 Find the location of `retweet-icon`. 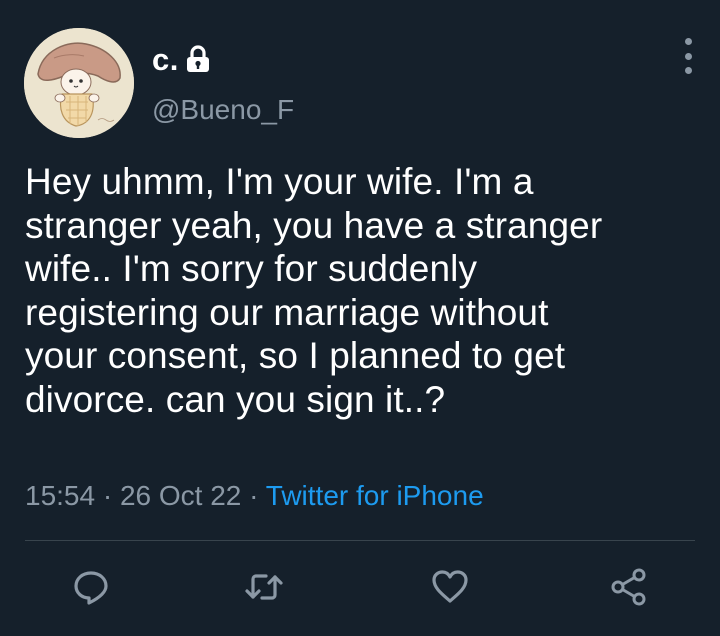

retweet-icon is located at coordinates (264, 587).